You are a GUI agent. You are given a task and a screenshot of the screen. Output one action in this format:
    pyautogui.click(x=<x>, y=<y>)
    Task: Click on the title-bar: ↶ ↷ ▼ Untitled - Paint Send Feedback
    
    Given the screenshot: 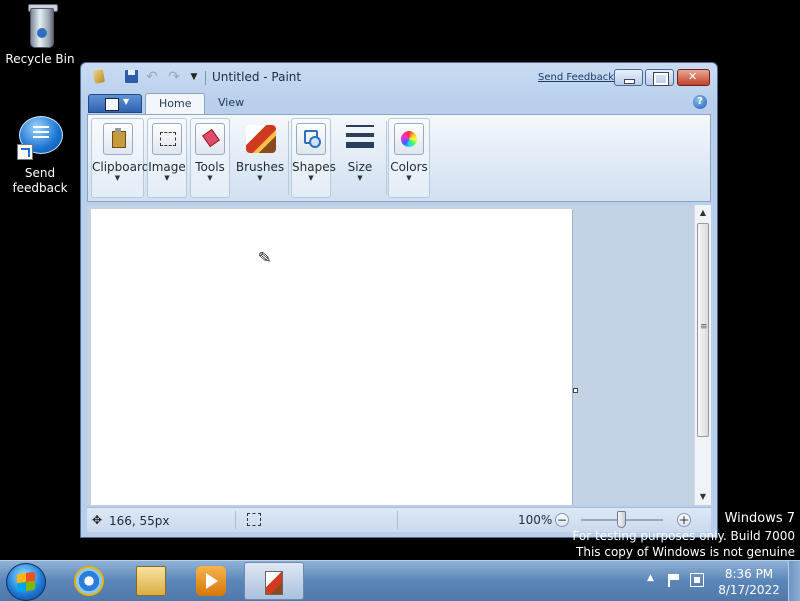 What is the action you would take?
    pyautogui.click(x=399, y=77)
    